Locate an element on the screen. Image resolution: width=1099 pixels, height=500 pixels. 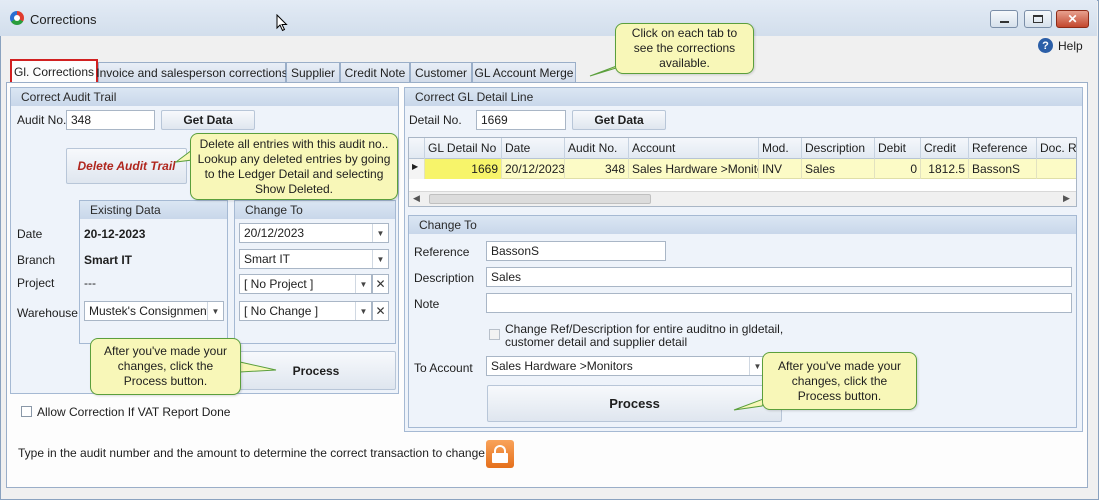
existing-warehouse-select: Mustek's Consignment... ▼ is located at coordinates (154, 311).